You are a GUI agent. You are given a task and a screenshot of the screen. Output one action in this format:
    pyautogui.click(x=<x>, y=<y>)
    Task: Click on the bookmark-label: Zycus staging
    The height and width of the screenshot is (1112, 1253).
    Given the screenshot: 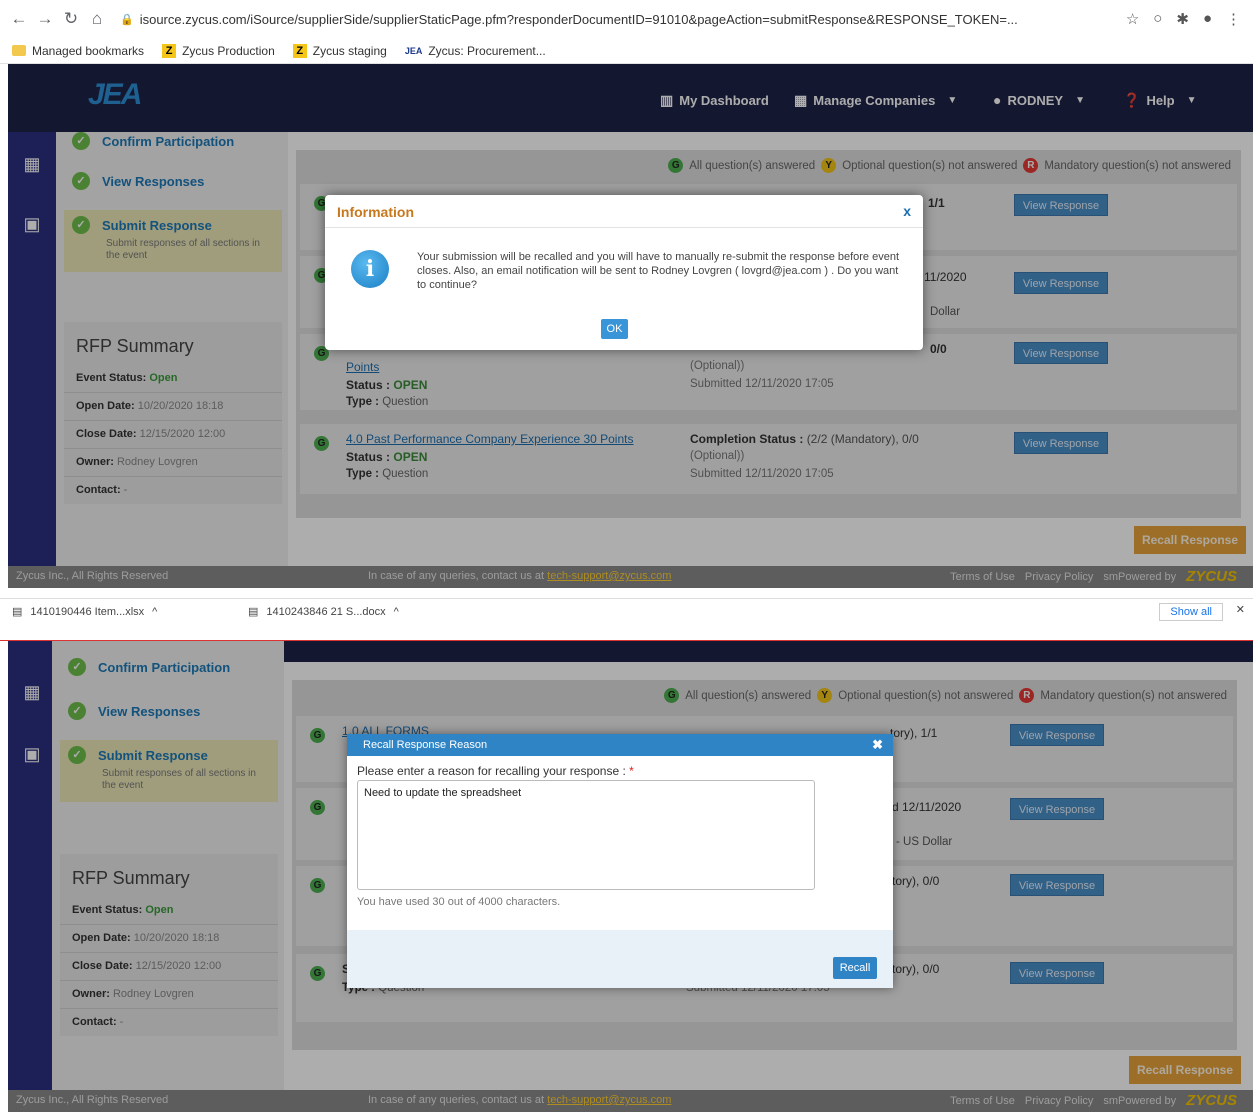 What is the action you would take?
    pyautogui.click(x=349, y=50)
    